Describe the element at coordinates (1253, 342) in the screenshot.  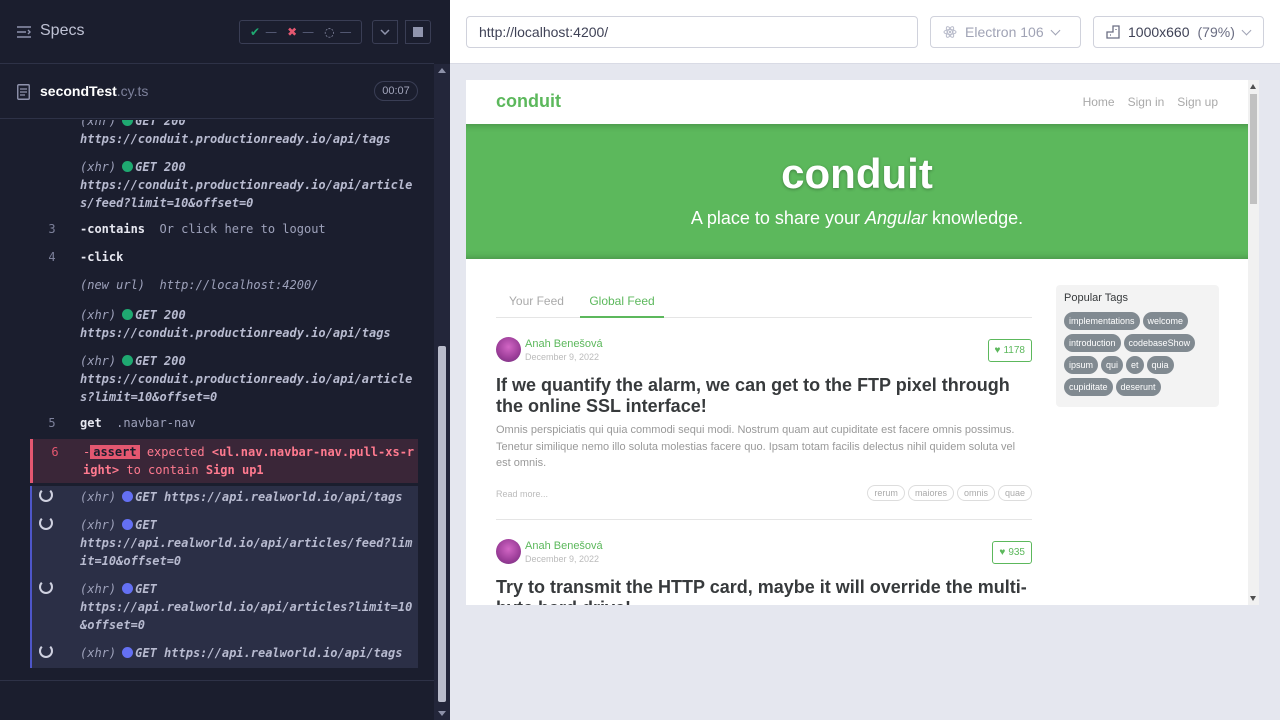
I see `app-scrollbar` at that location.